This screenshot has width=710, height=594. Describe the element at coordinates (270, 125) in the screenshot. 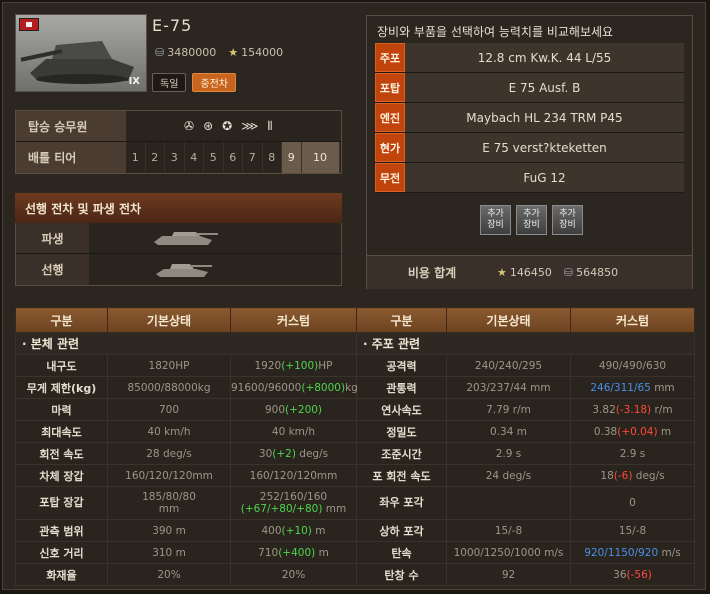

I see `loader-icon: ⦀` at that location.